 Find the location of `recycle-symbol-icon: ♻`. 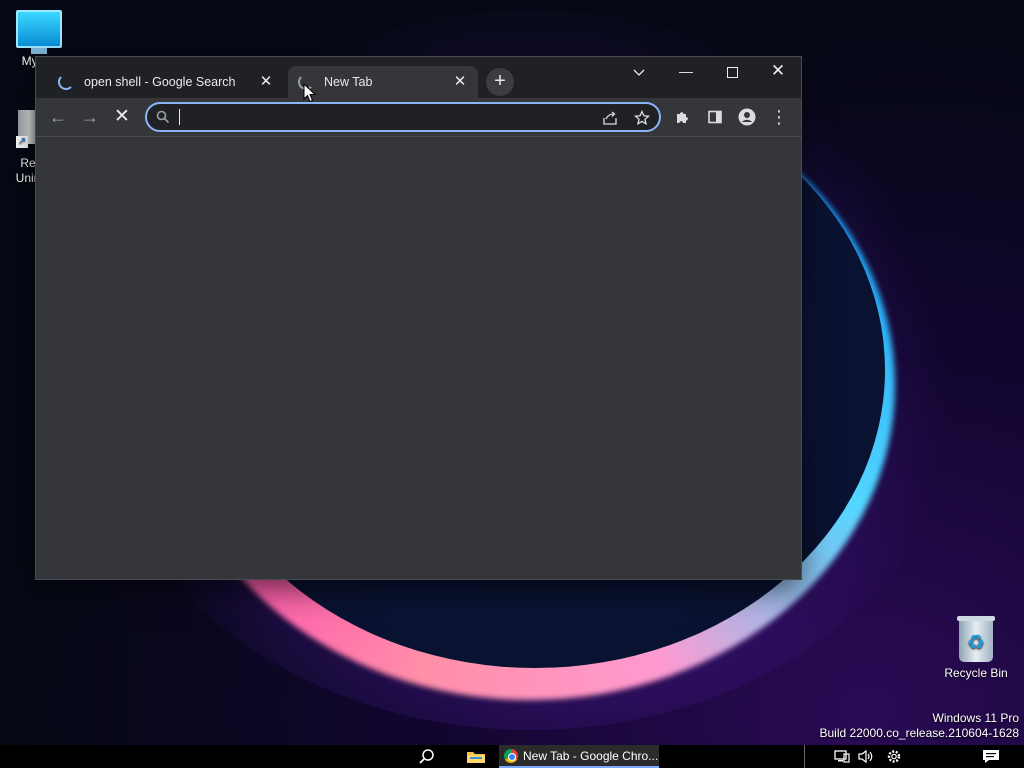

recycle-symbol-icon: ♻ is located at coordinates (976, 643).